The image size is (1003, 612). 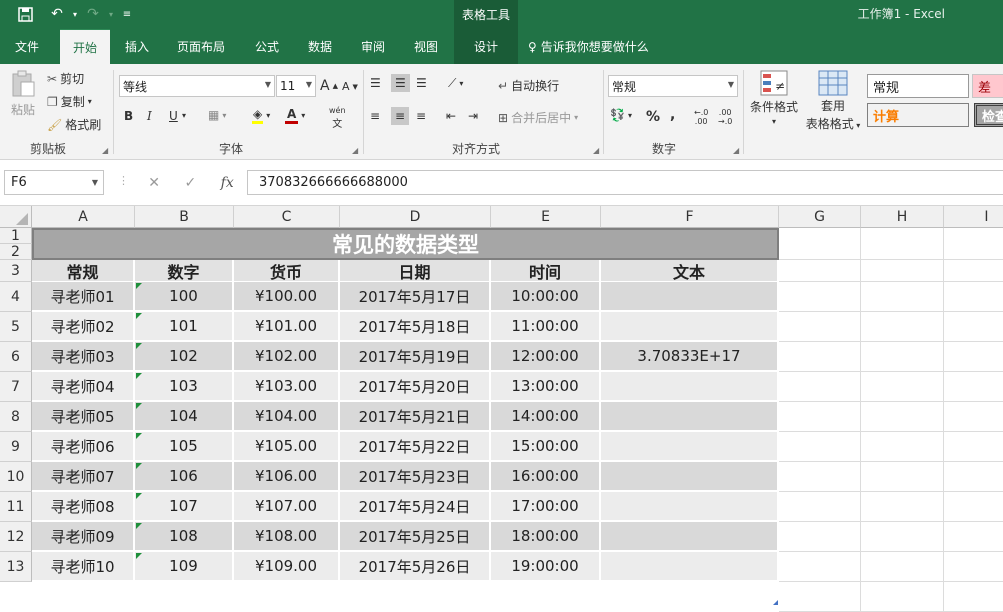 What do you see at coordinates (16, 387) in the screenshot?
I see `row-header-7: 7` at bounding box center [16, 387].